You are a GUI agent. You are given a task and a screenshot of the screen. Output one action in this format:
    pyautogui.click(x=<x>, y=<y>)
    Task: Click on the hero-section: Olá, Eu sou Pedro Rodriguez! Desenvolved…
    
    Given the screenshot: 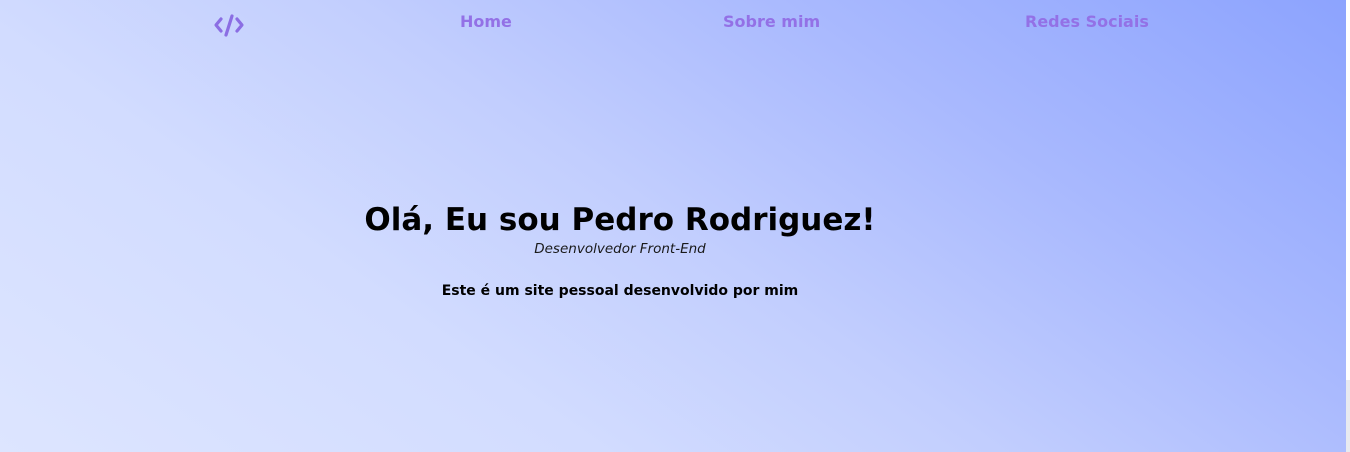 What is the action you would take?
    pyautogui.click(x=620, y=250)
    